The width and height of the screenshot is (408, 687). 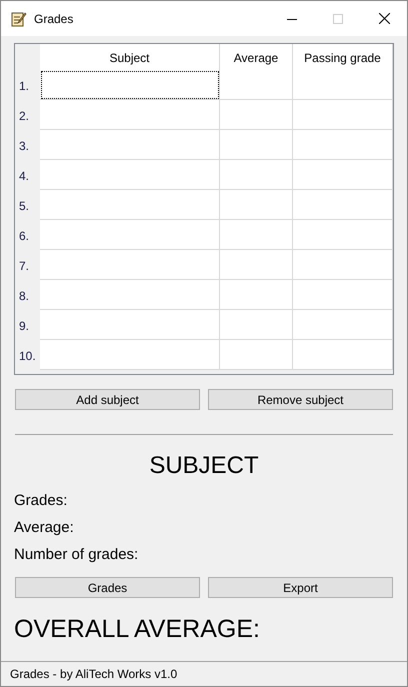 I want to click on subject-heading: SUBJECT, so click(x=204, y=466).